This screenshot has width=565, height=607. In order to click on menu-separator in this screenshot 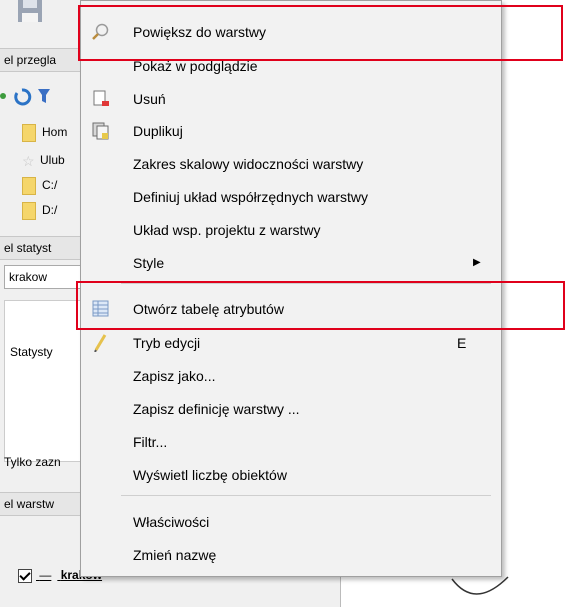, I will do `click(306, 495)`.